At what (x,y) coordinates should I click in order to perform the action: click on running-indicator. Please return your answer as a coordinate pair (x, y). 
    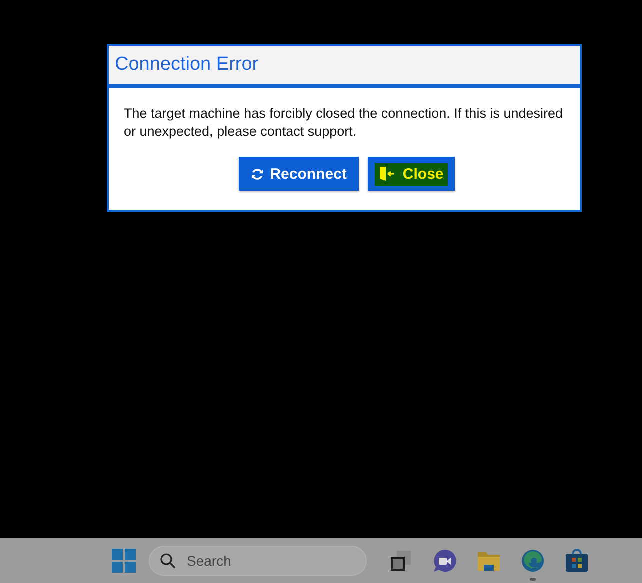
    Looking at the image, I should click on (533, 579).